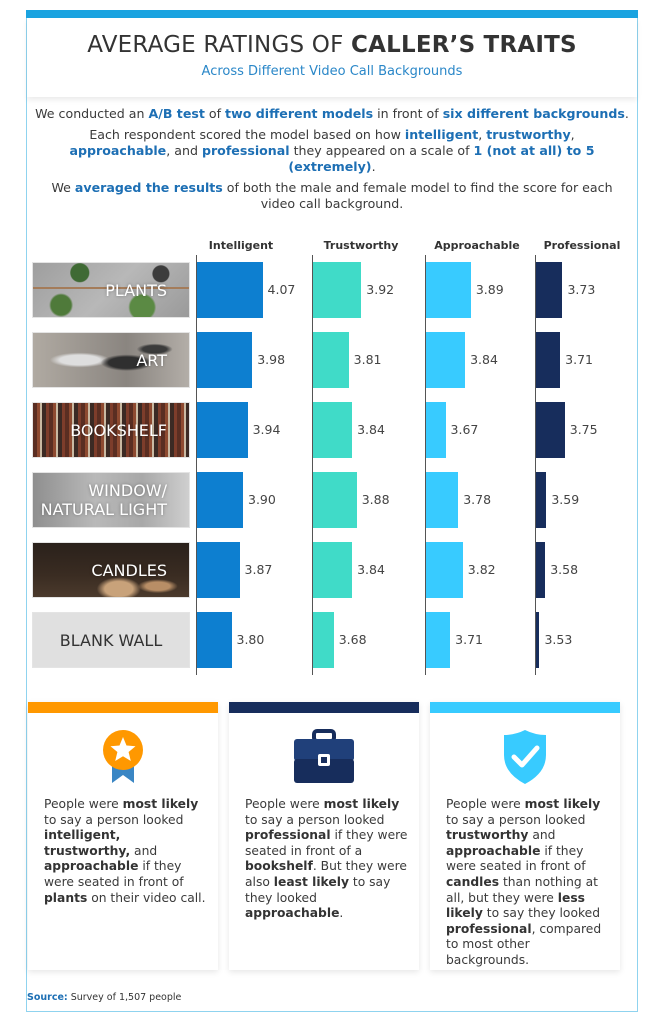 This screenshot has width=648, height=1024. What do you see at coordinates (564, 569) in the screenshot?
I see `value-label-professional-candles: 3.58` at bounding box center [564, 569].